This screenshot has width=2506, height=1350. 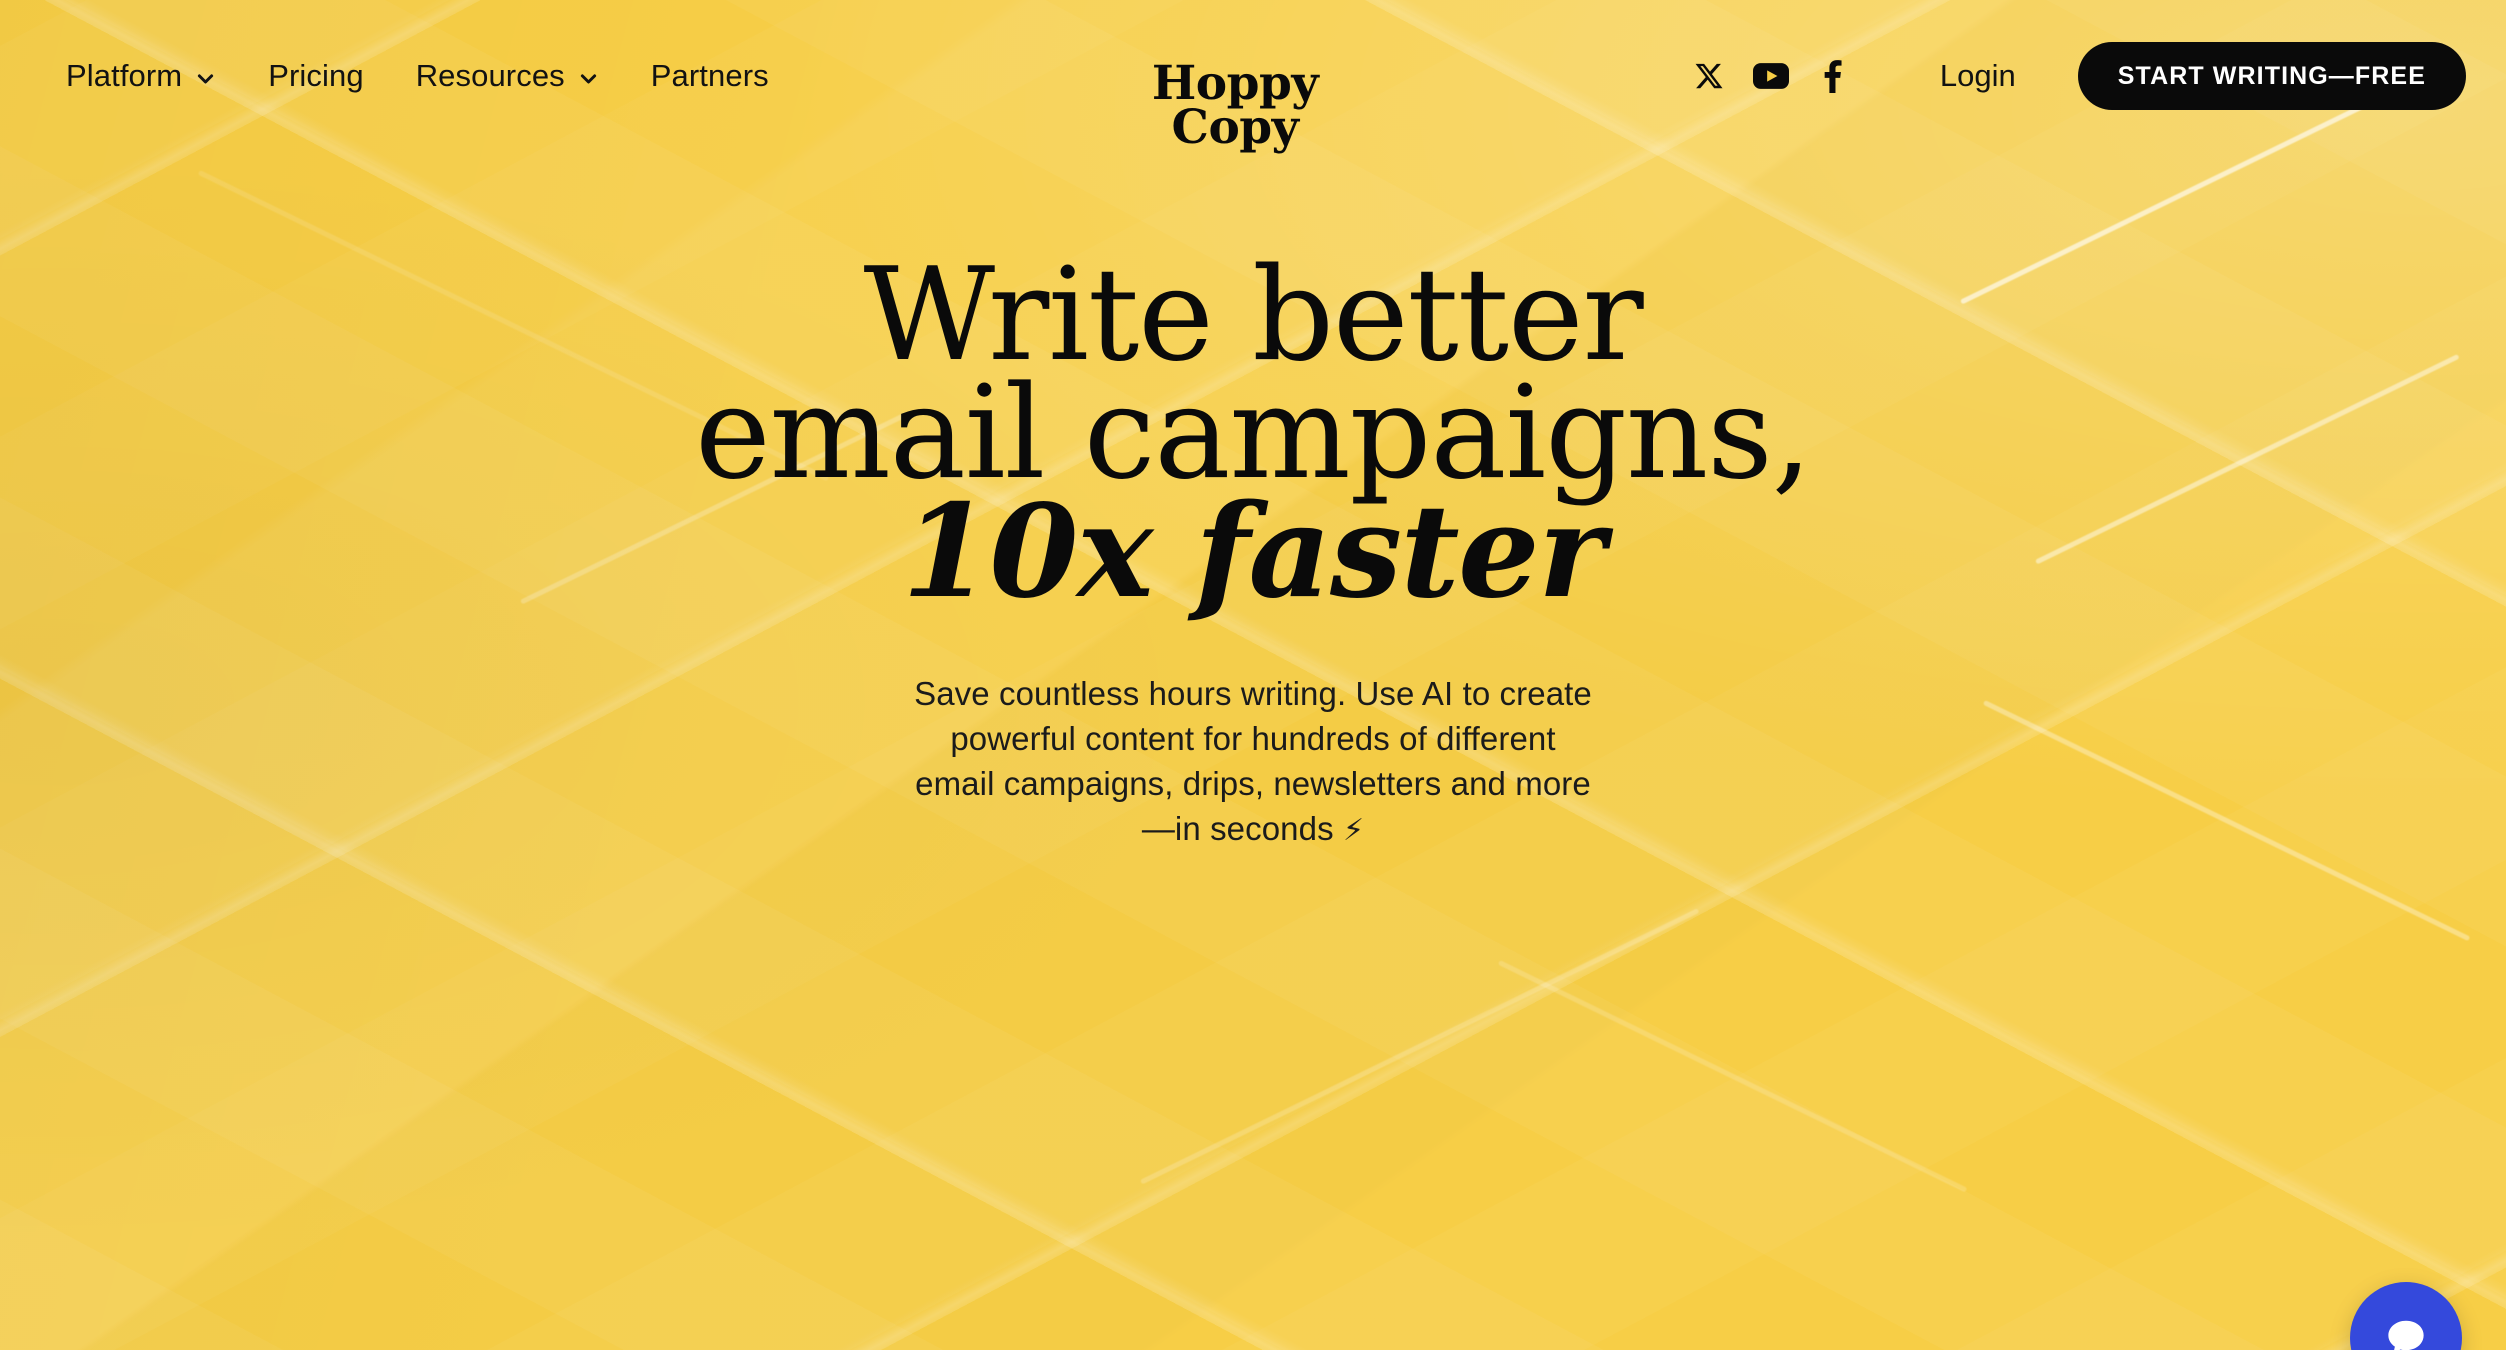 I want to click on nav-item-pricing-label: Pricing, so click(x=316, y=75).